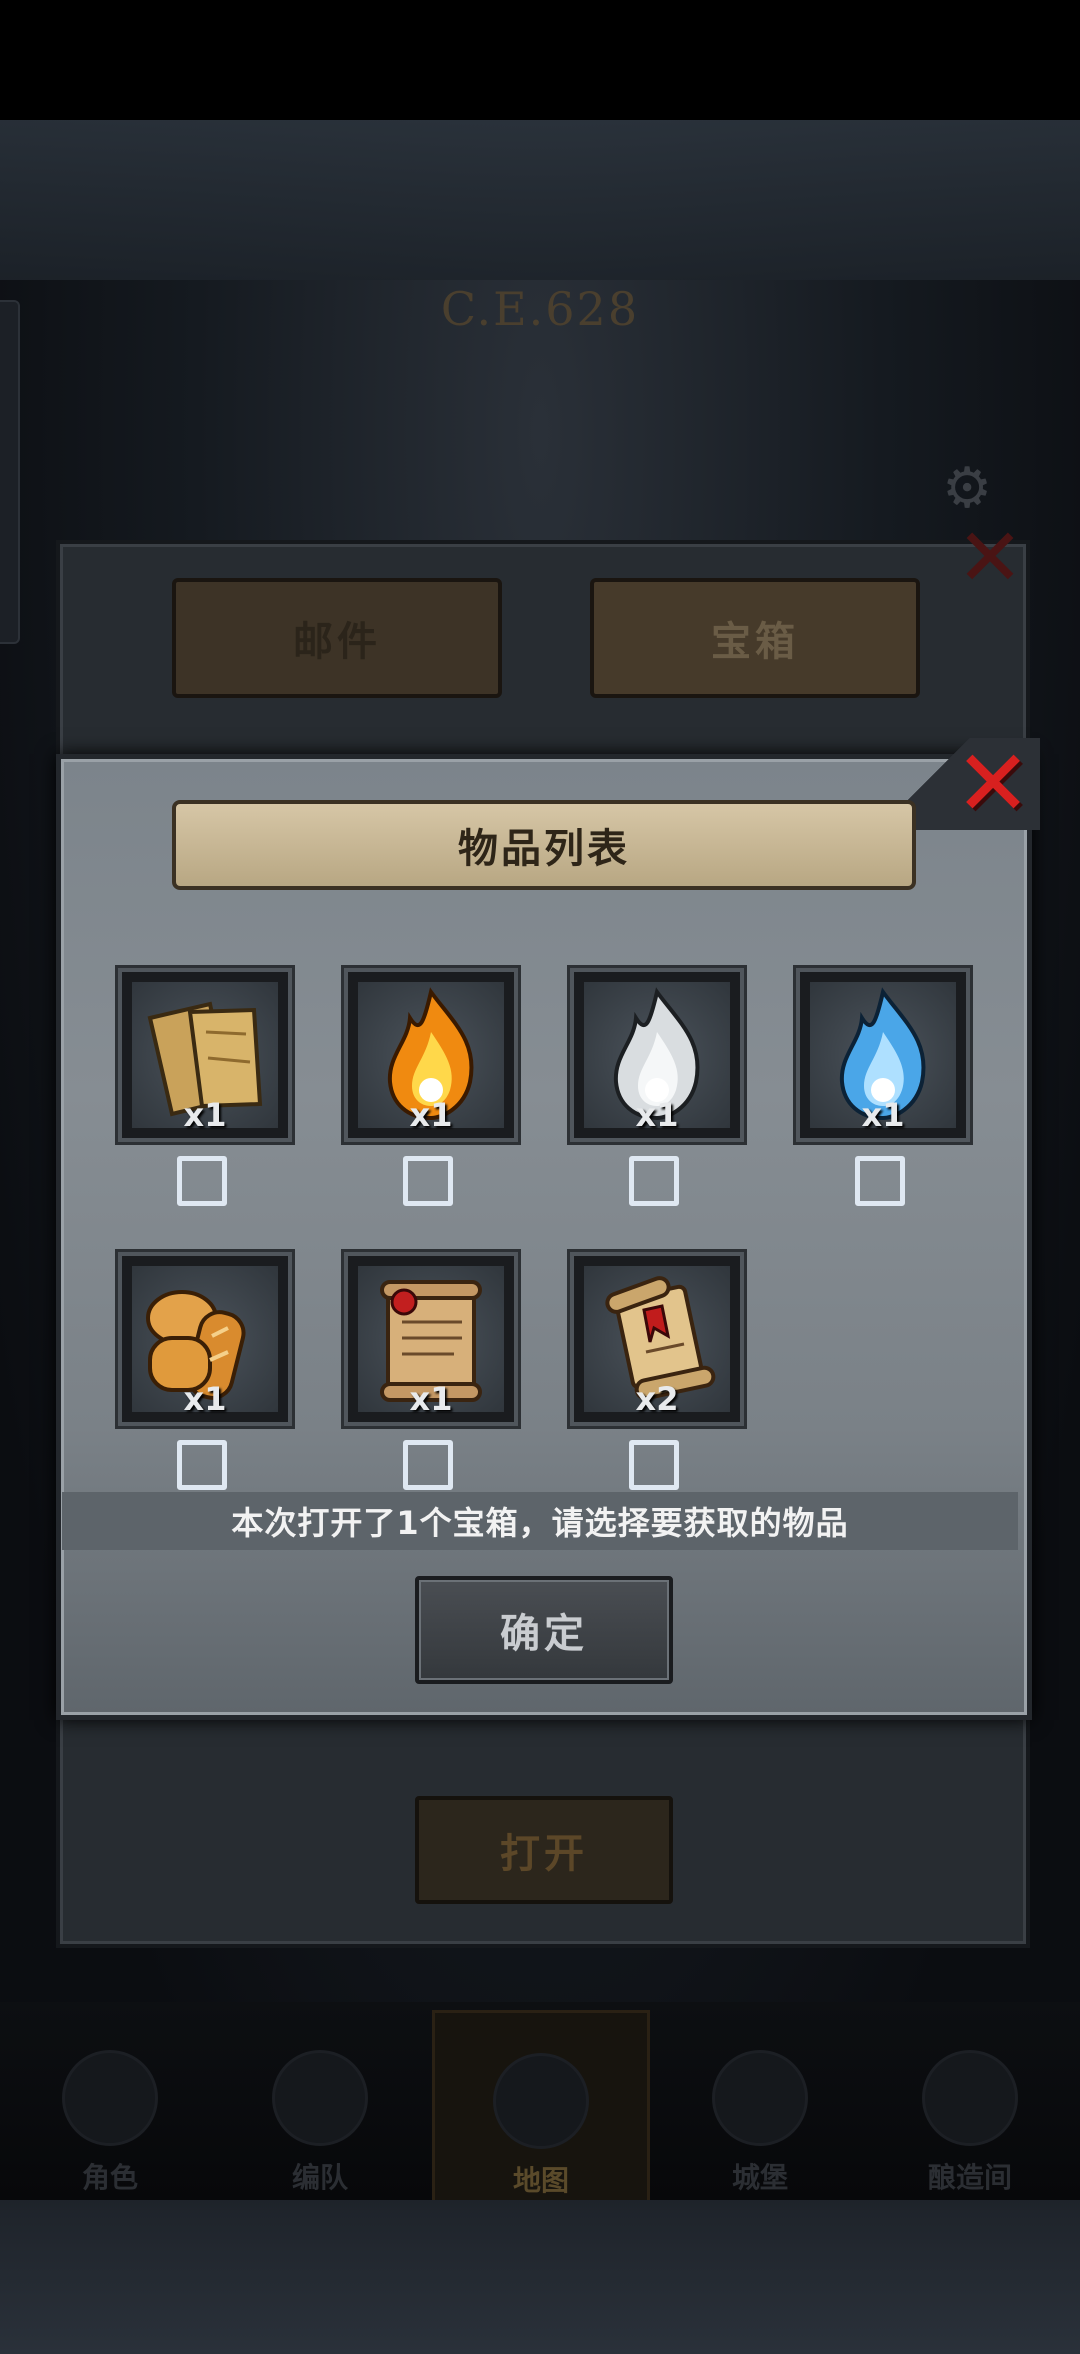  I want to click on dialog-title: 物品列表, so click(544, 845).